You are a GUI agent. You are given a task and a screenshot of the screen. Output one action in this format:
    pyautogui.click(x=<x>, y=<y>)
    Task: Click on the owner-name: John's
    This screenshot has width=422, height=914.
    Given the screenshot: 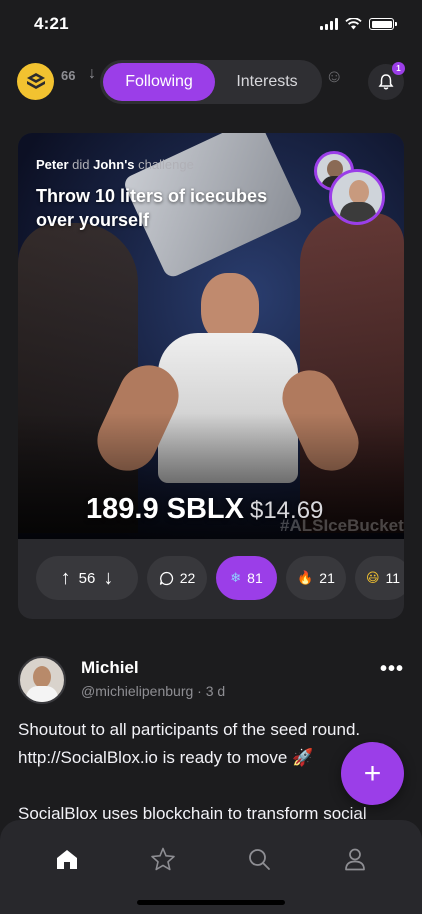 What is the action you would take?
    pyautogui.click(x=113, y=164)
    